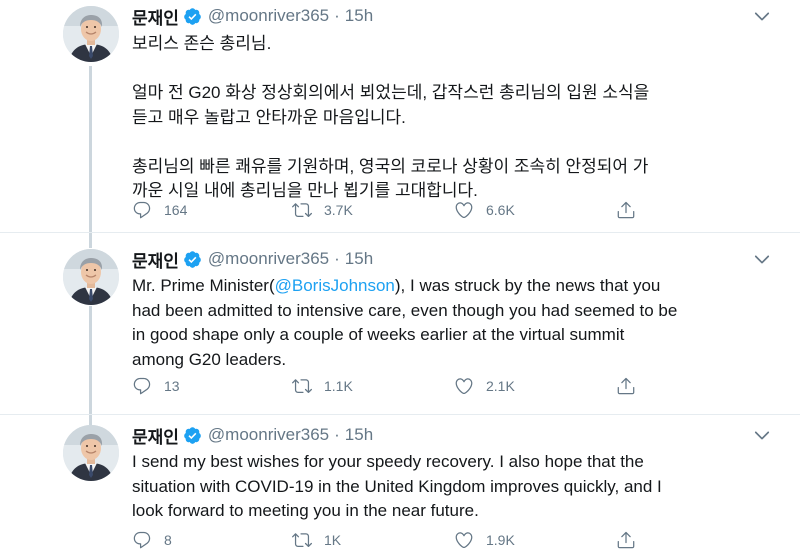  Describe the element at coordinates (500, 210) in the screenshot. I see `like-count: 6.6K` at that location.